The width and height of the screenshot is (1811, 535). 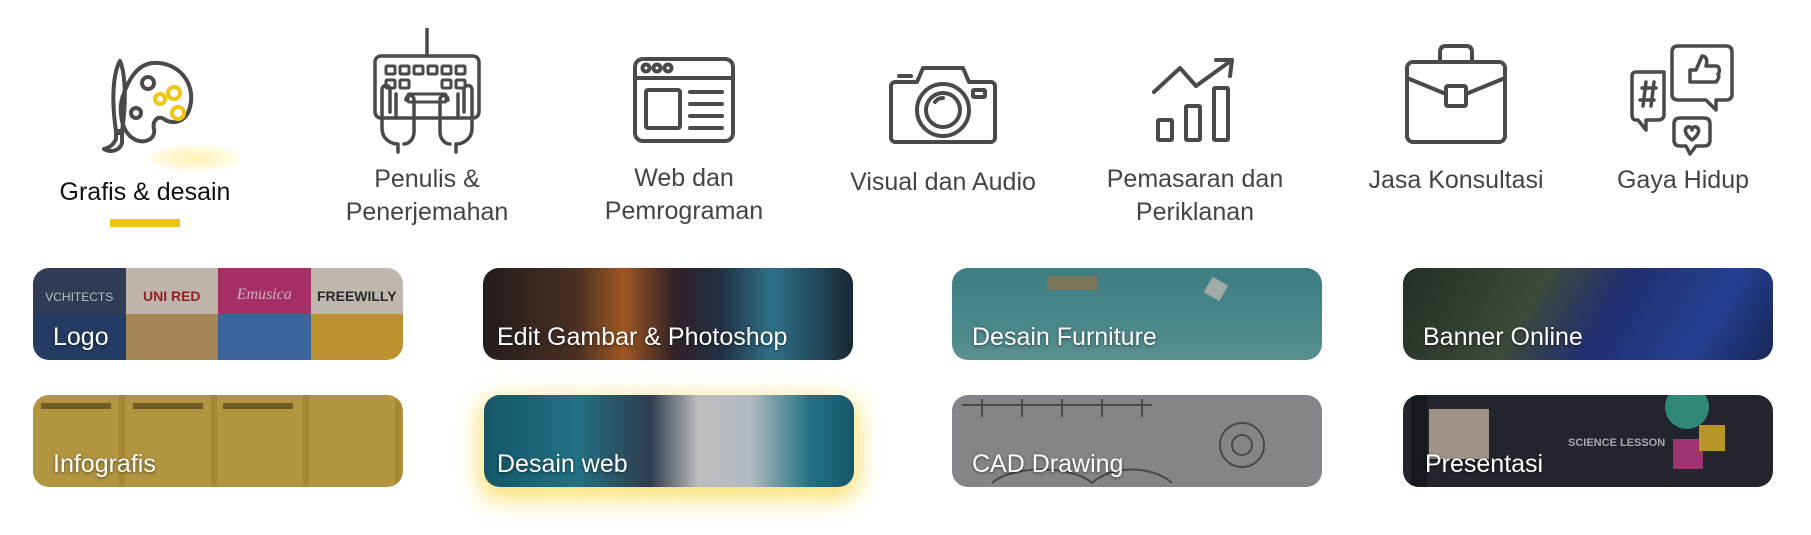 What do you see at coordinates (218, 441) in the screenshot?
I see `subcategory-tile-infografis: Infografis` at bounding box center [218, 441].